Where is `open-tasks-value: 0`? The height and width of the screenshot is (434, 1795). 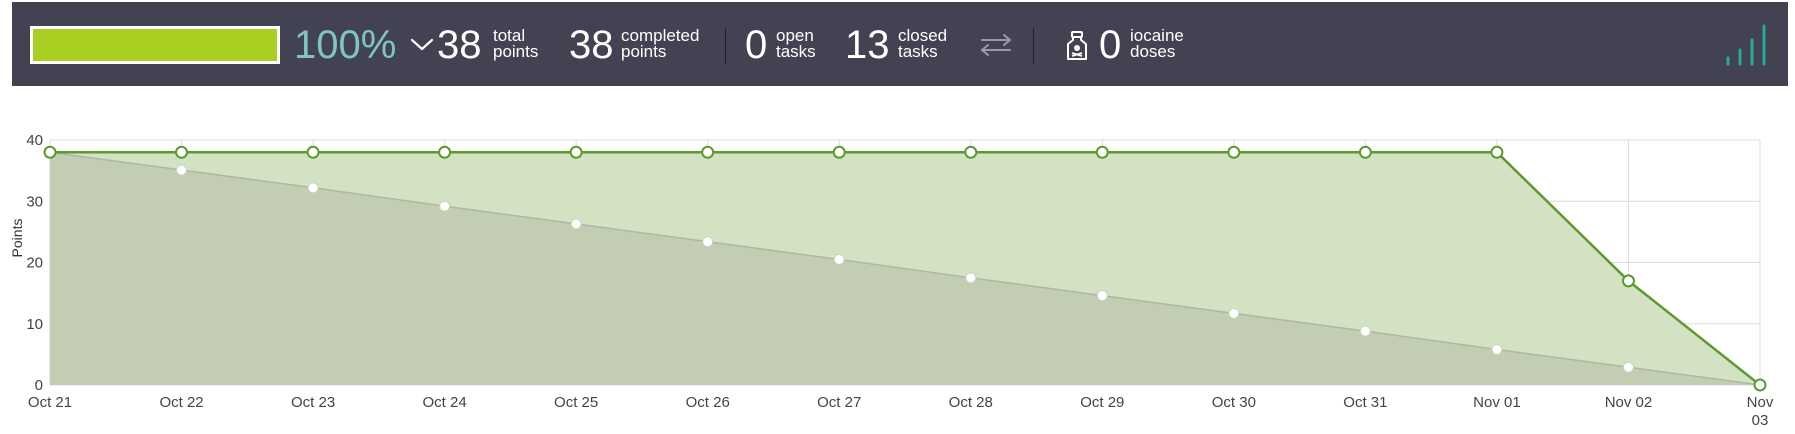 open-tasks-value: 0 is located at coordinates (756, 45).